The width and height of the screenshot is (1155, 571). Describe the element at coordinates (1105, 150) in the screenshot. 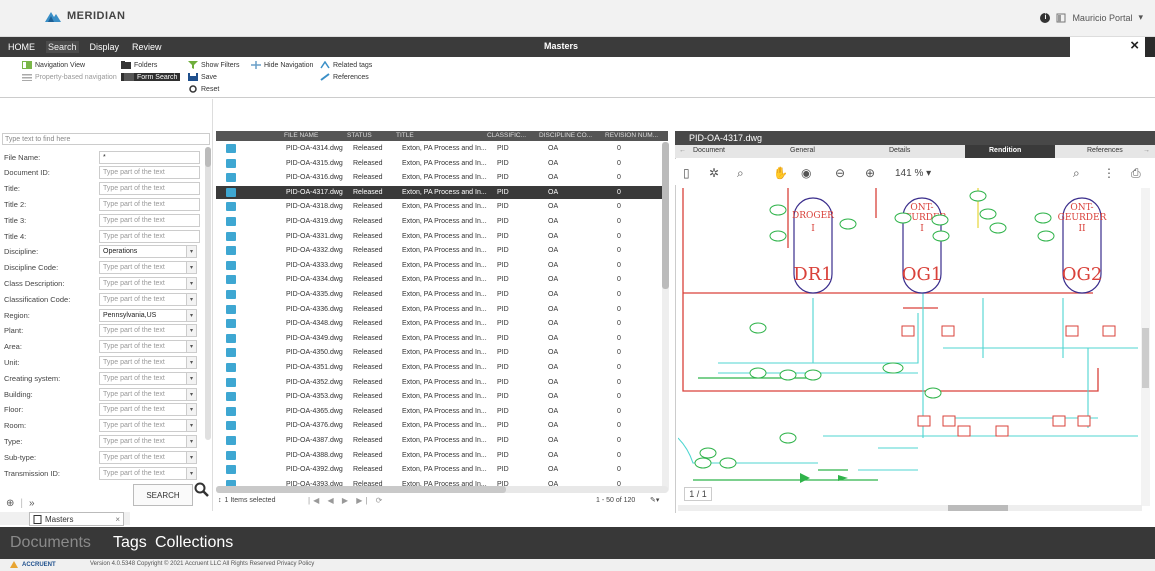

I see `tab-references: References` at that location.